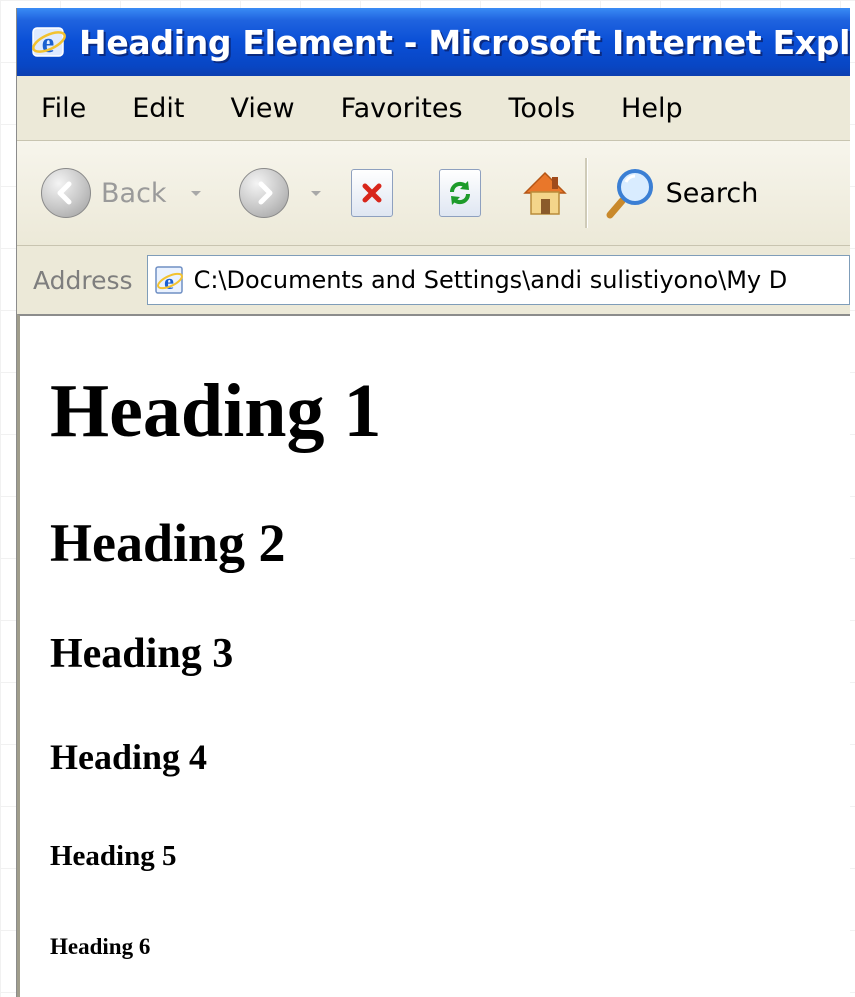  I want to click on stop-button, so click(371, 193).